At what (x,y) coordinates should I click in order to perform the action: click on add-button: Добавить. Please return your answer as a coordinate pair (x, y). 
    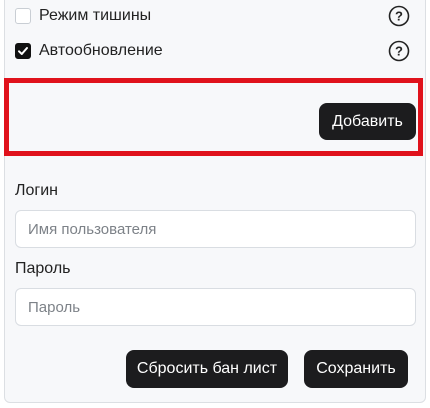
    Looking at the image, I should click on (367, 121).